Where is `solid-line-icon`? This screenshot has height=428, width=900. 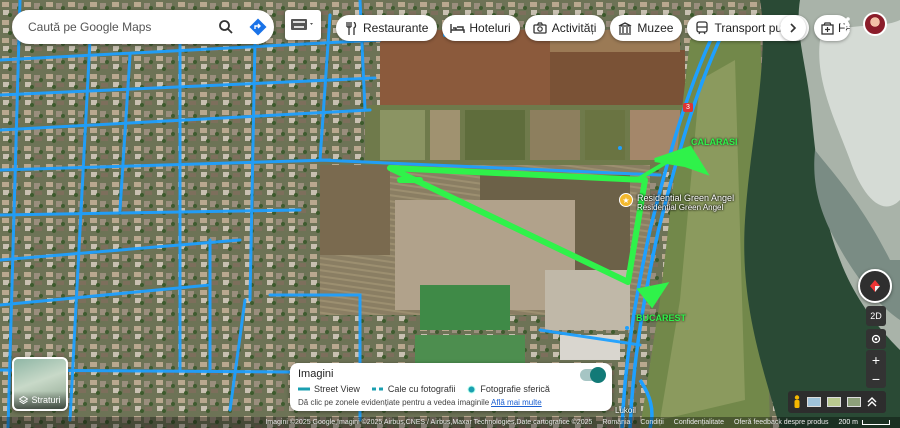 solid-line-icon is located at coordinates (304, 389).